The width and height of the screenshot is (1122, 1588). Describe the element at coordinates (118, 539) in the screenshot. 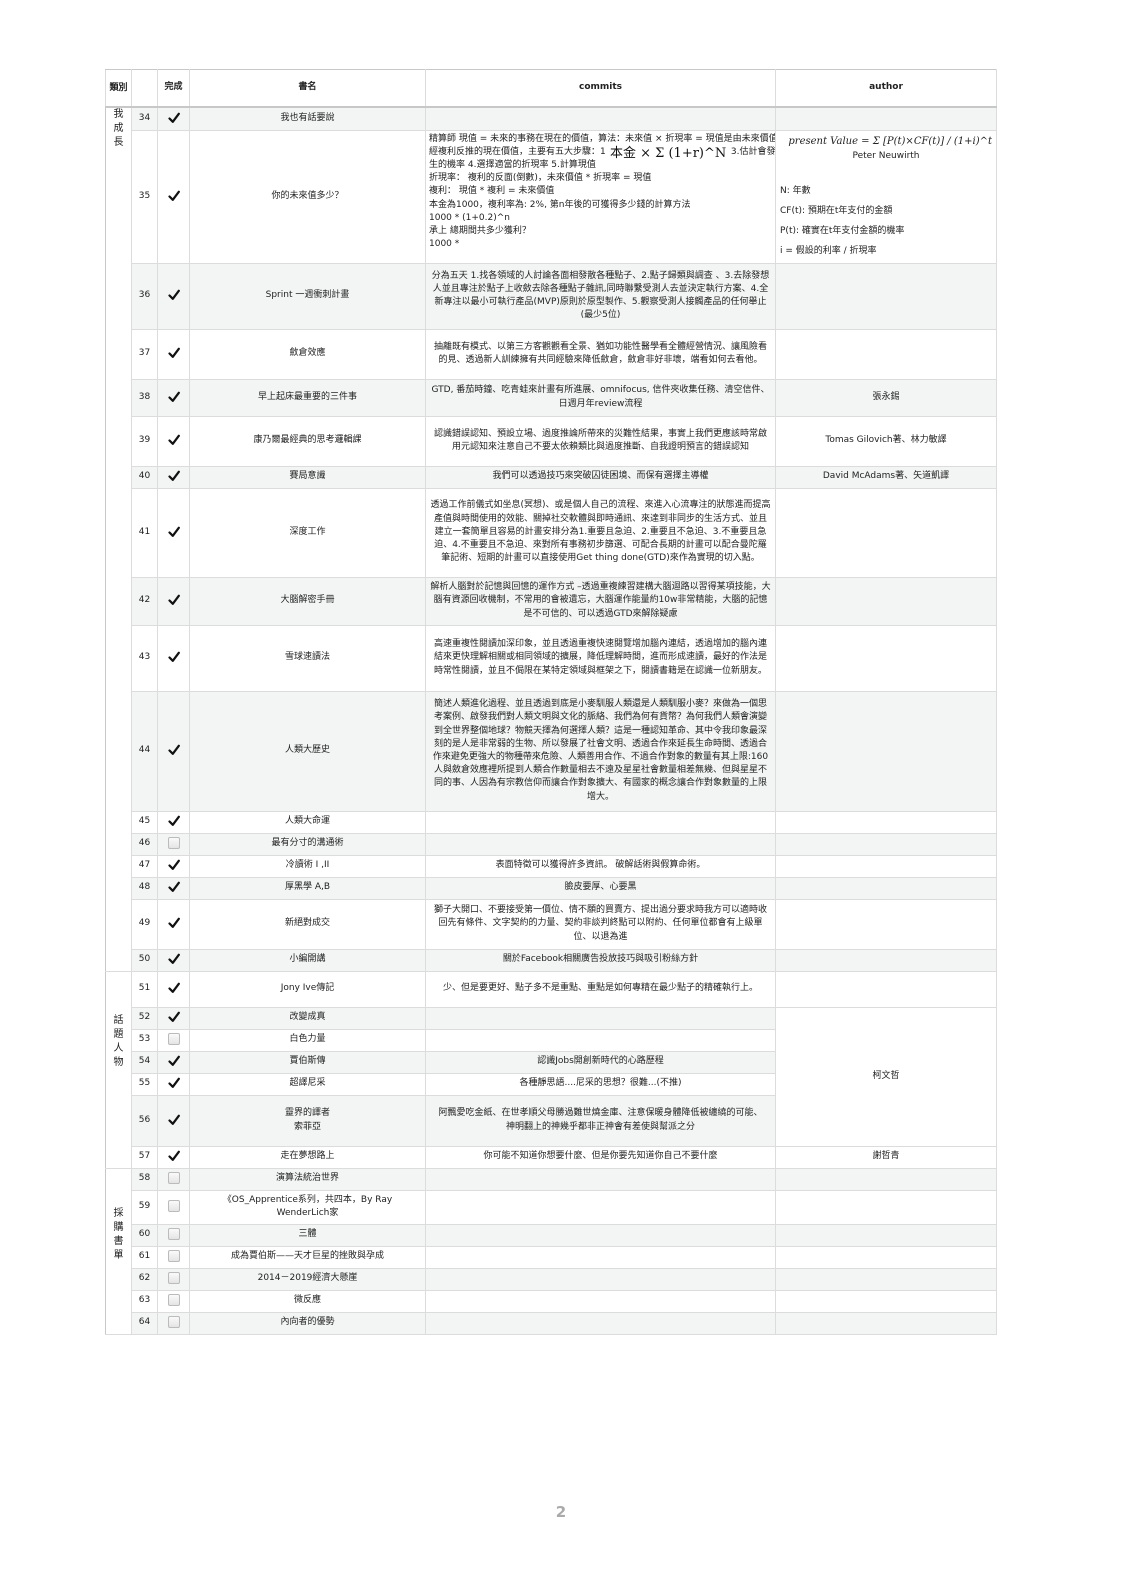

I see `category-cell-growth: 我成長` at that location.